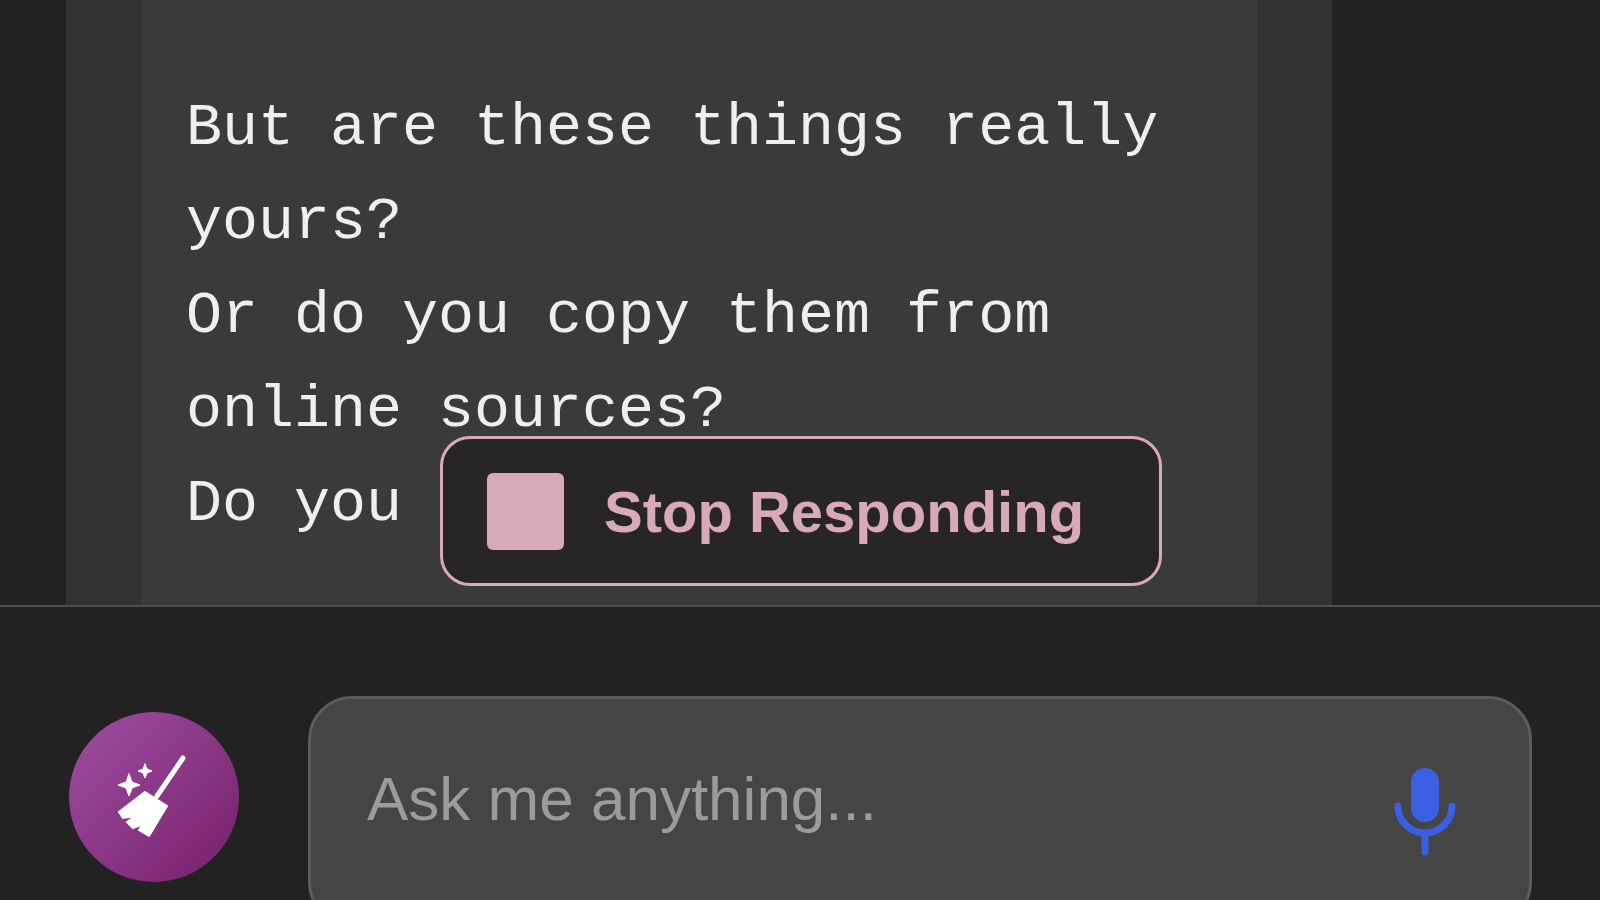 The height and width of the screenshot is (900, 1600). Describe the element at coordinates (525, 511) in the screenshot. I see `stop-icon` at that location.